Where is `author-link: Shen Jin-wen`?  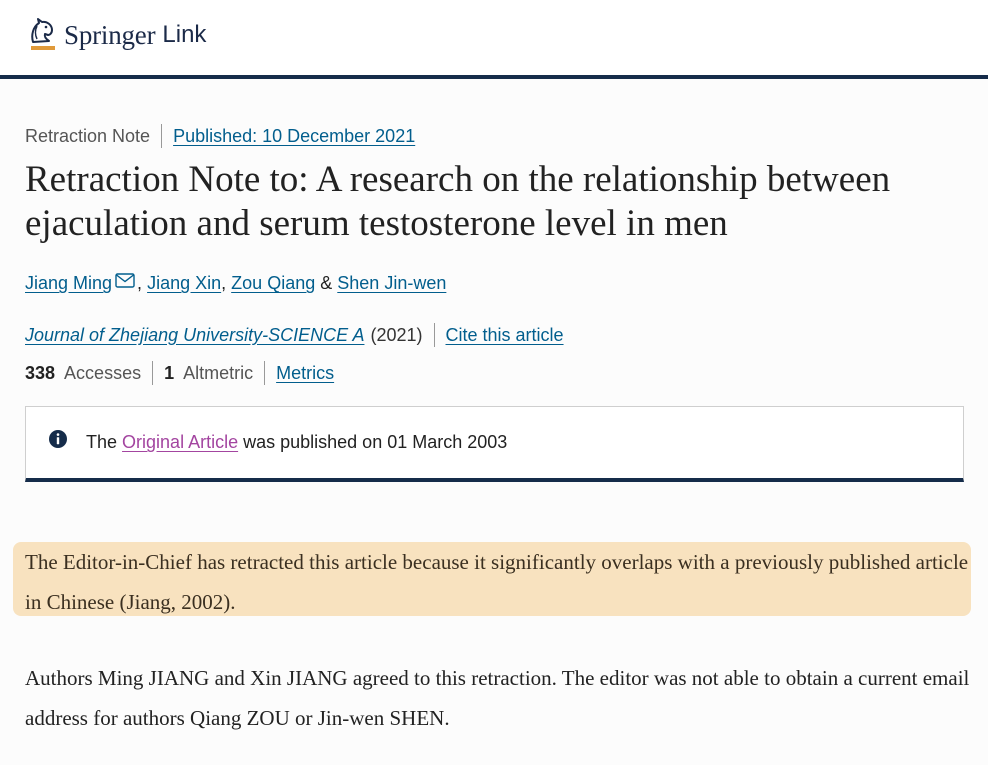
author-link: Shen Jin-wen is located at coordinates (391, 283).